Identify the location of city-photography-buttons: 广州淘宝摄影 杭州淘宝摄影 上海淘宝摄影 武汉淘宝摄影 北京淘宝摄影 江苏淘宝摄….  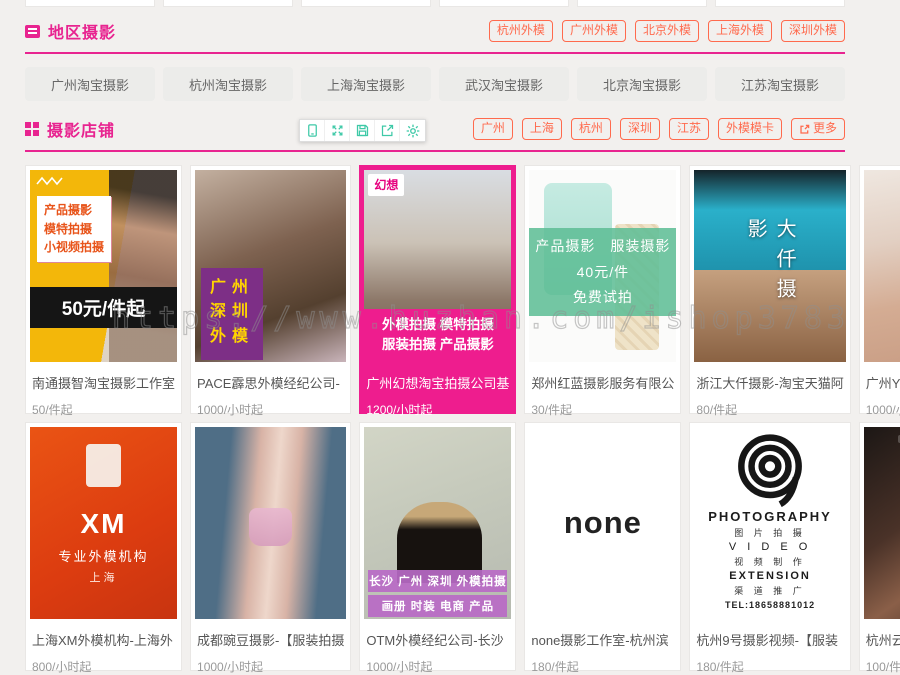
(435, 84).